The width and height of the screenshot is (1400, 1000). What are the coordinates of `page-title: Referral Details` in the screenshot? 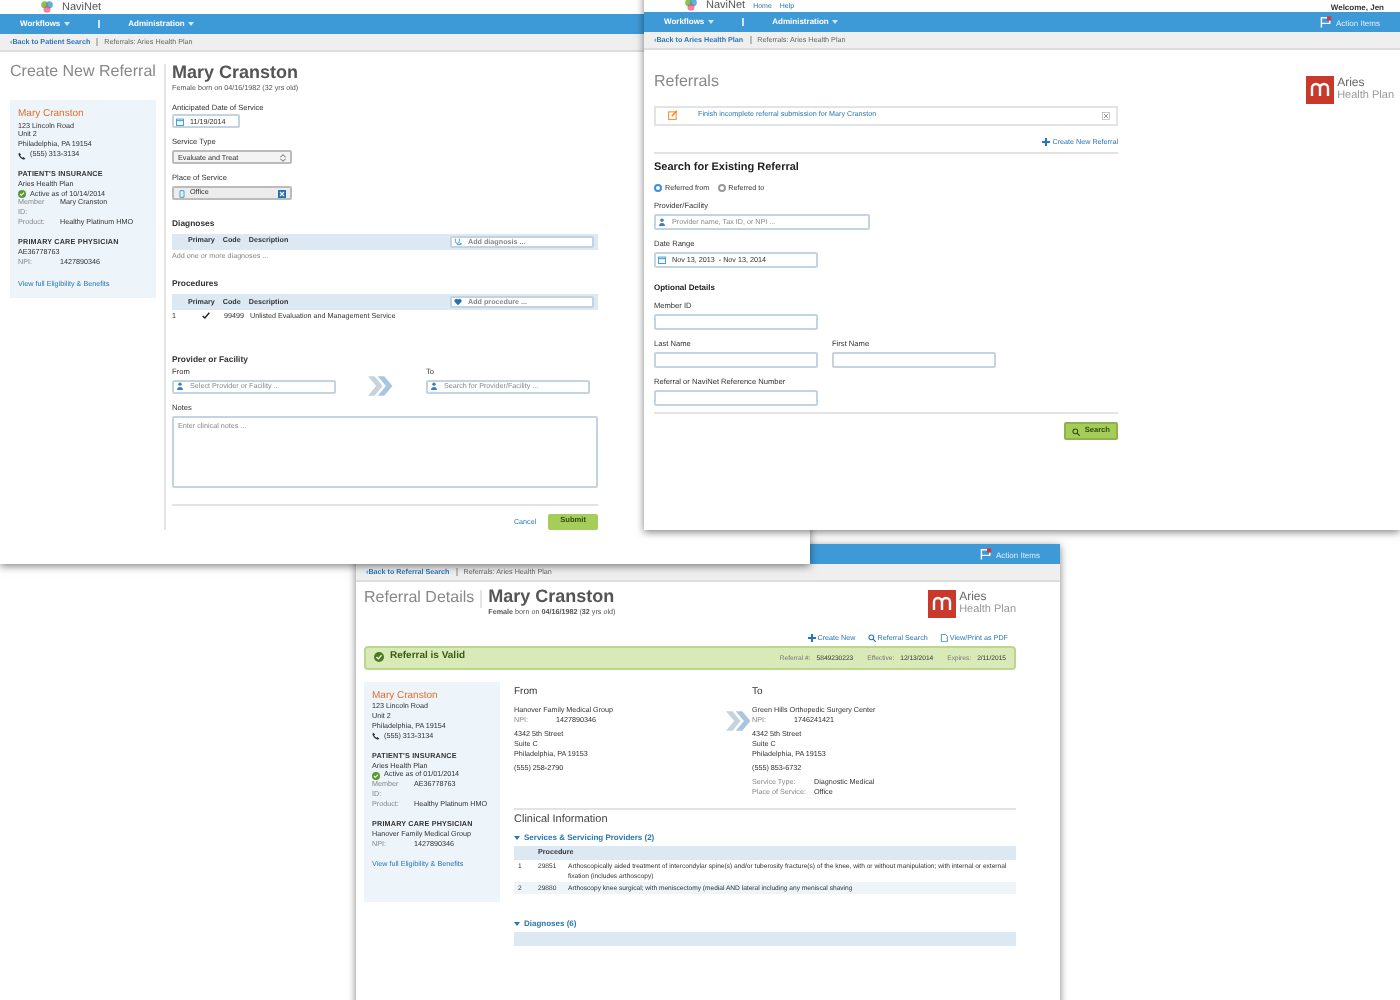 It's located at (423, 599).